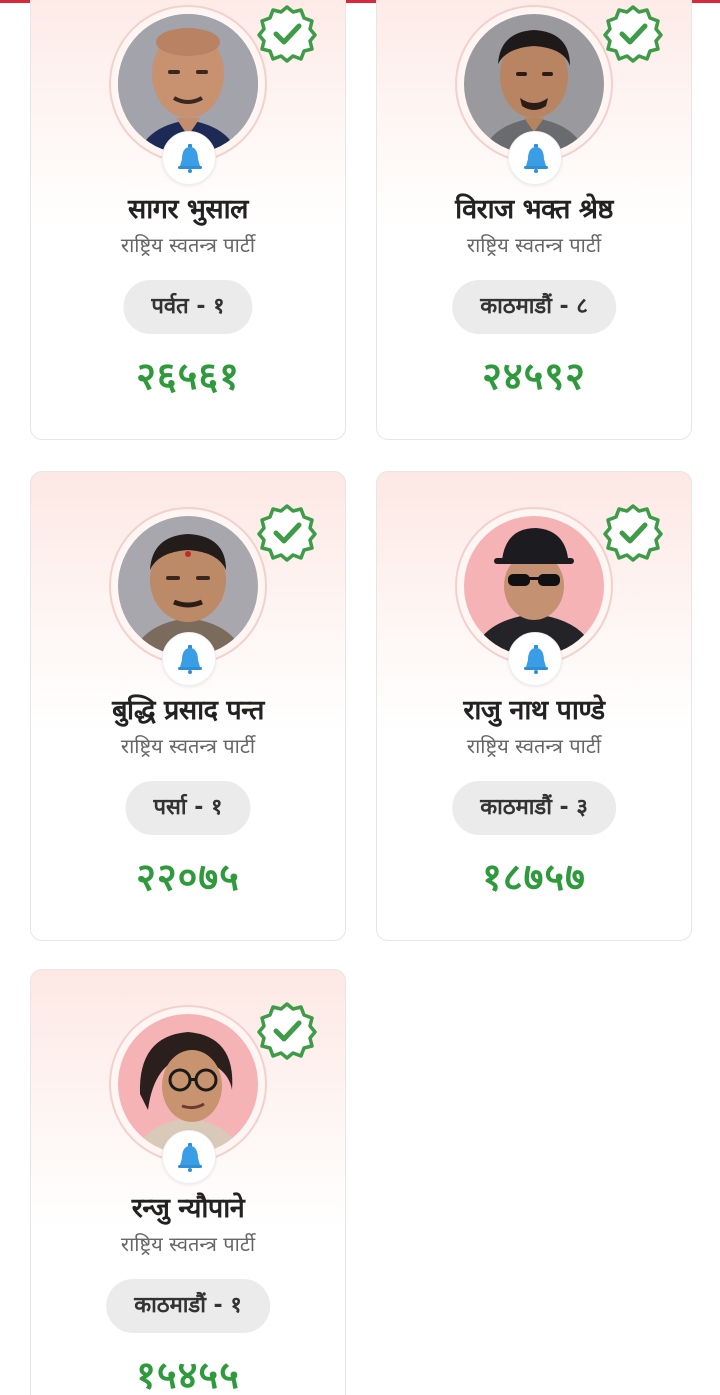 This screenshot has width=720, height=1395. What do you see at coordinates (534, 307) in the screenshot?
I see `constituency-badge: काठमाडौं - ८` at bounding box center [534, 307].